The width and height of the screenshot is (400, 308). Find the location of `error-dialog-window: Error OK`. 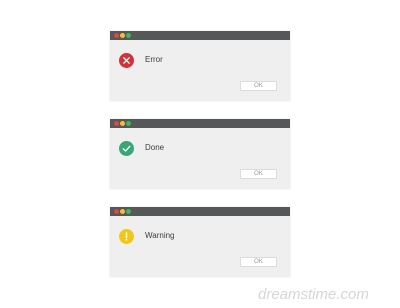

error-dialog-window: Error OK is located at coordinates (200, 66).